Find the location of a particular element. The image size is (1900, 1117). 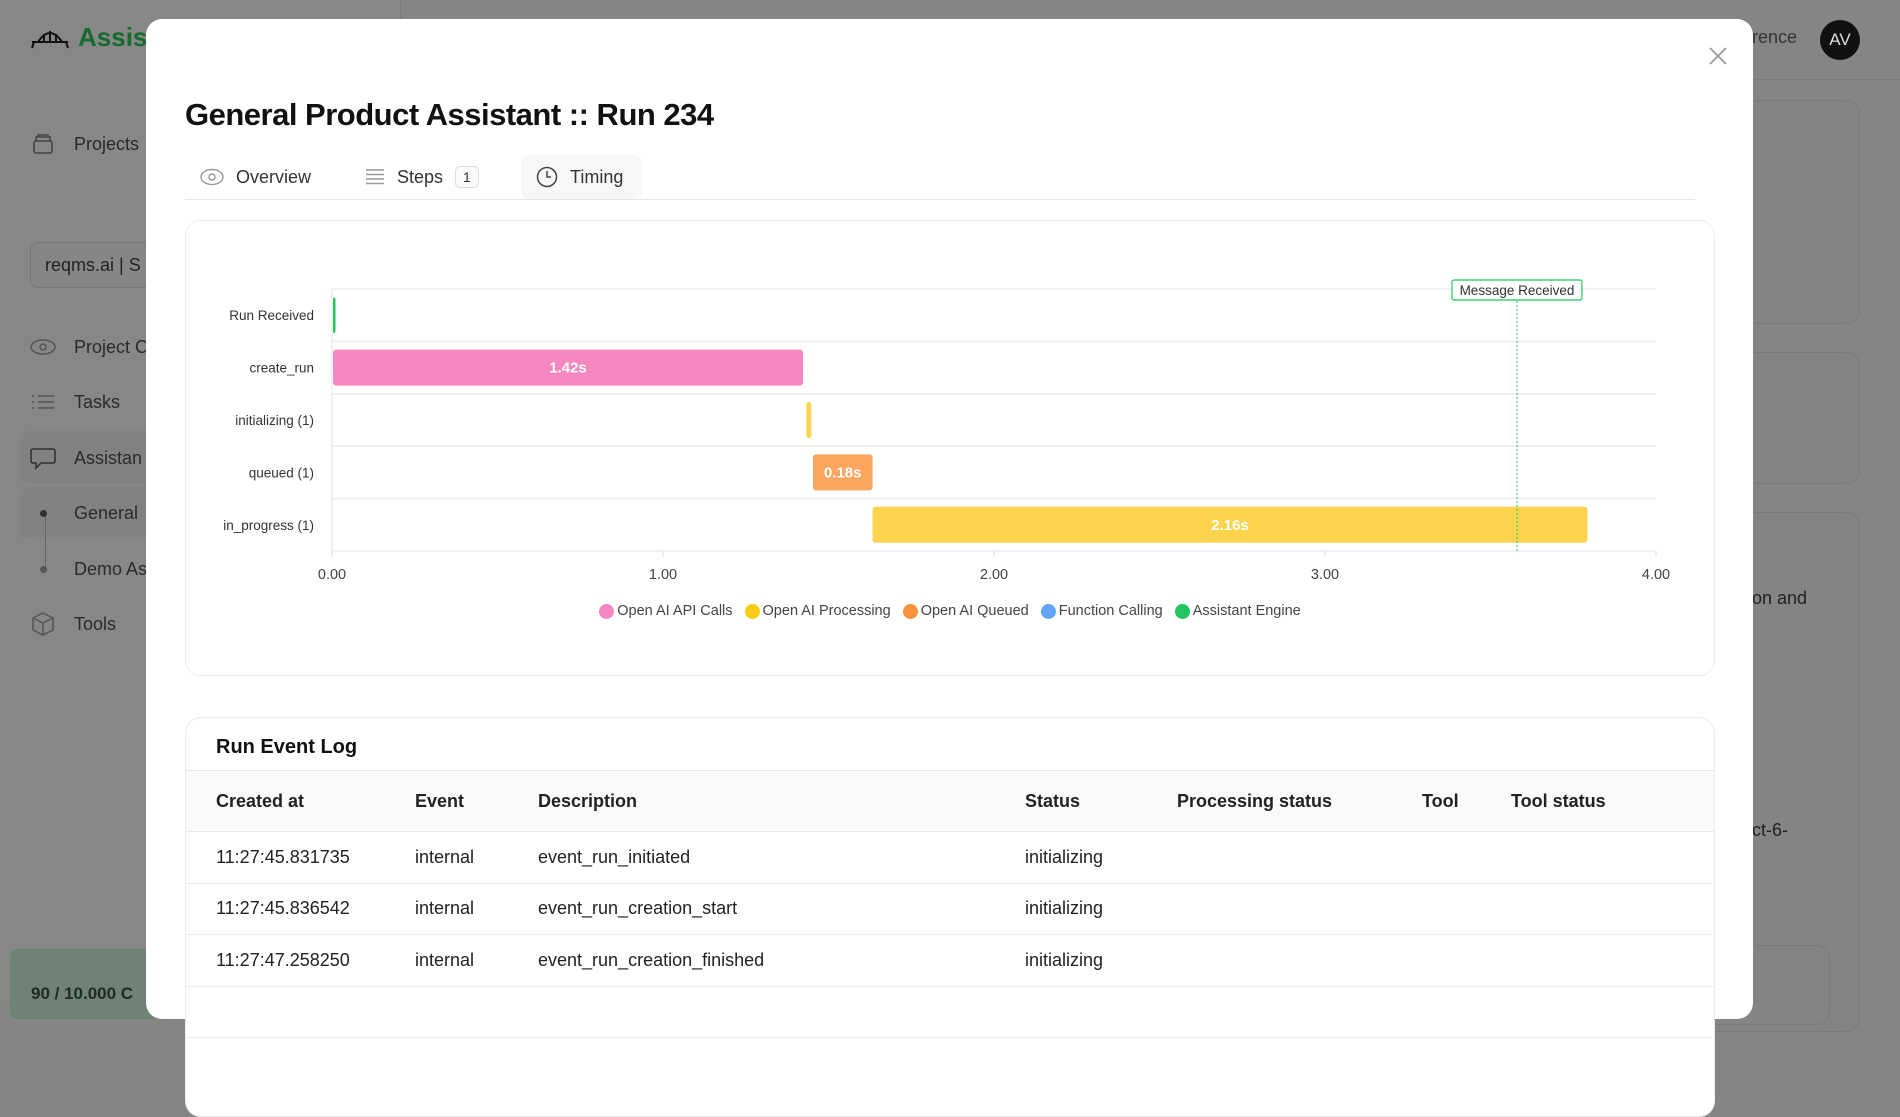

sidebar-item-label: Demo As is located at coordinates (111, 568).